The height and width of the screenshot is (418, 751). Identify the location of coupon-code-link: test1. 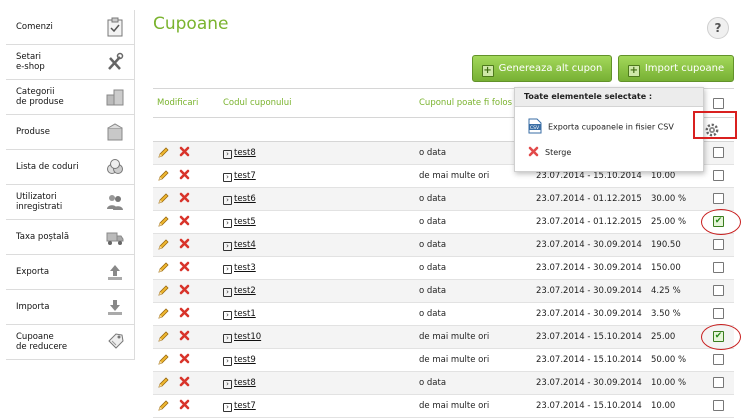
(245, 314).